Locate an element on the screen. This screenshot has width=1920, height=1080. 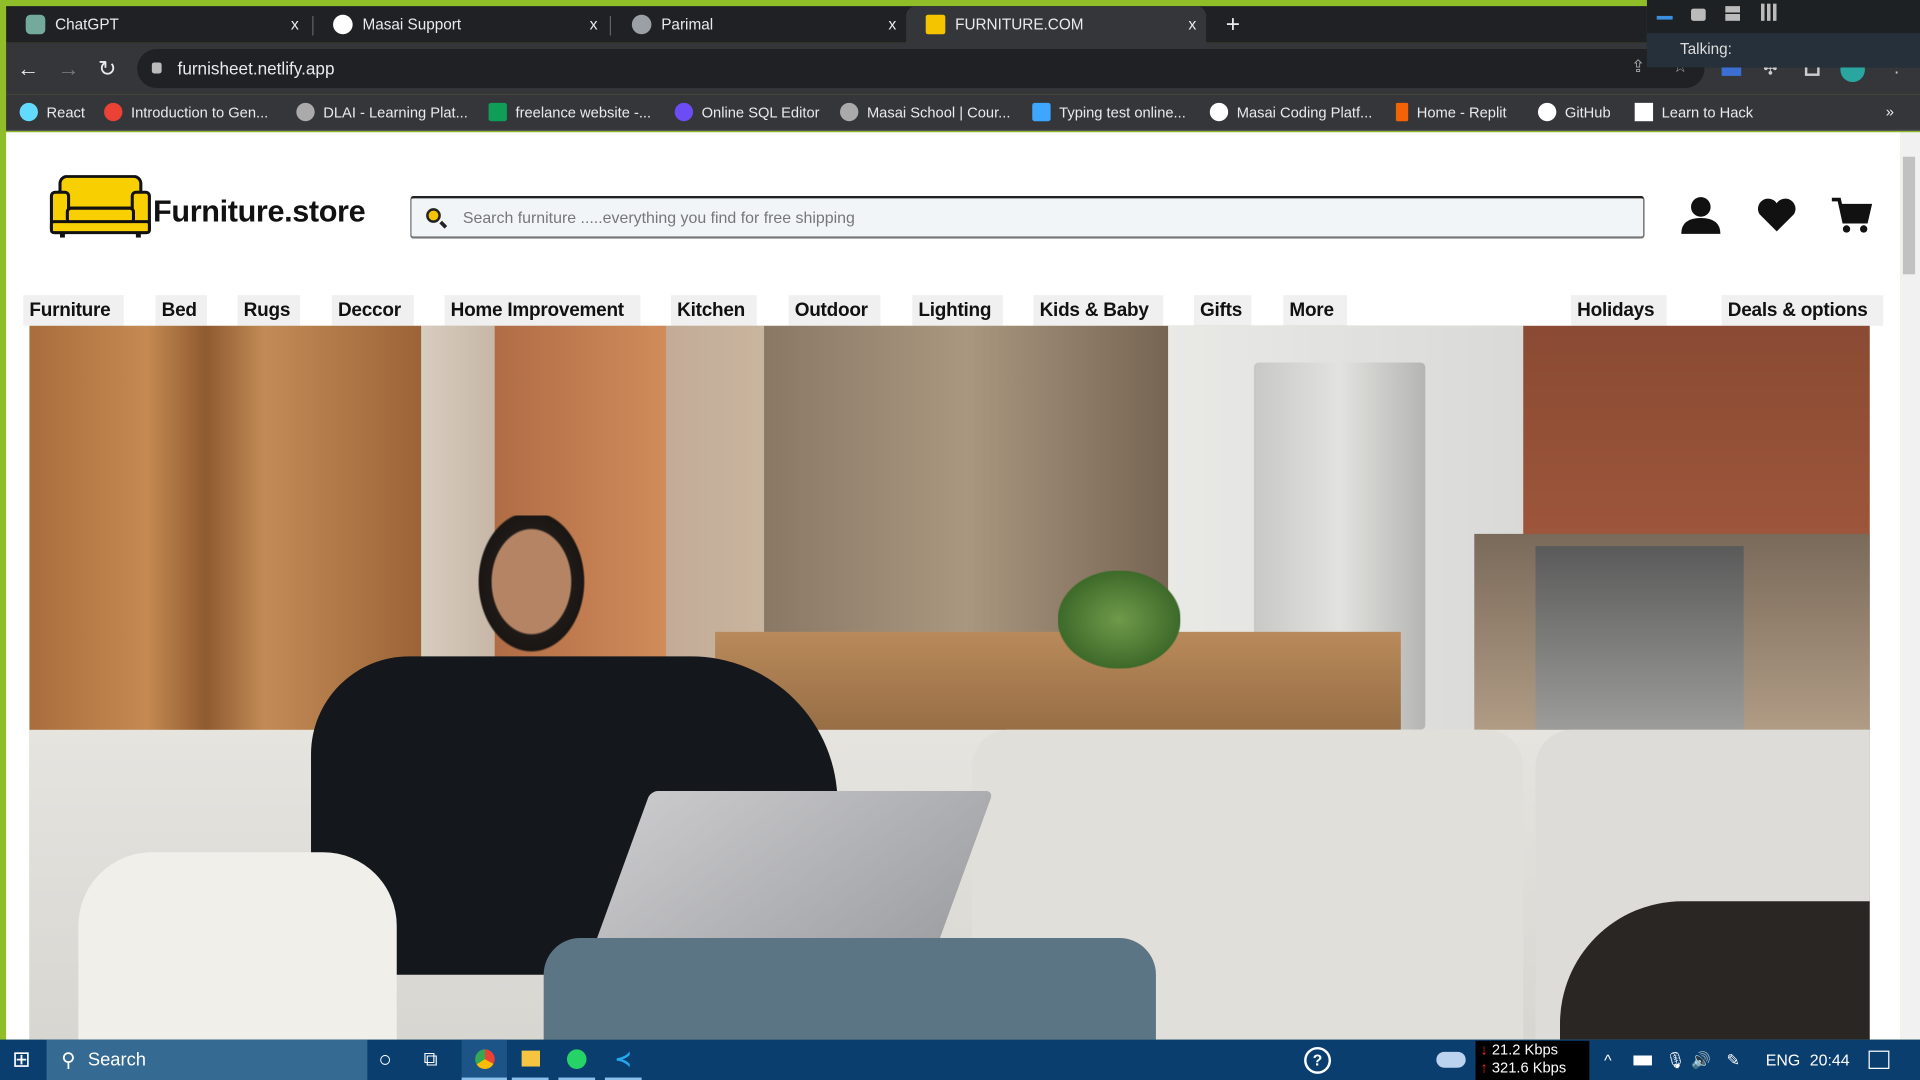
taskbar-file-explorer is located at coordinates (530, 1060).